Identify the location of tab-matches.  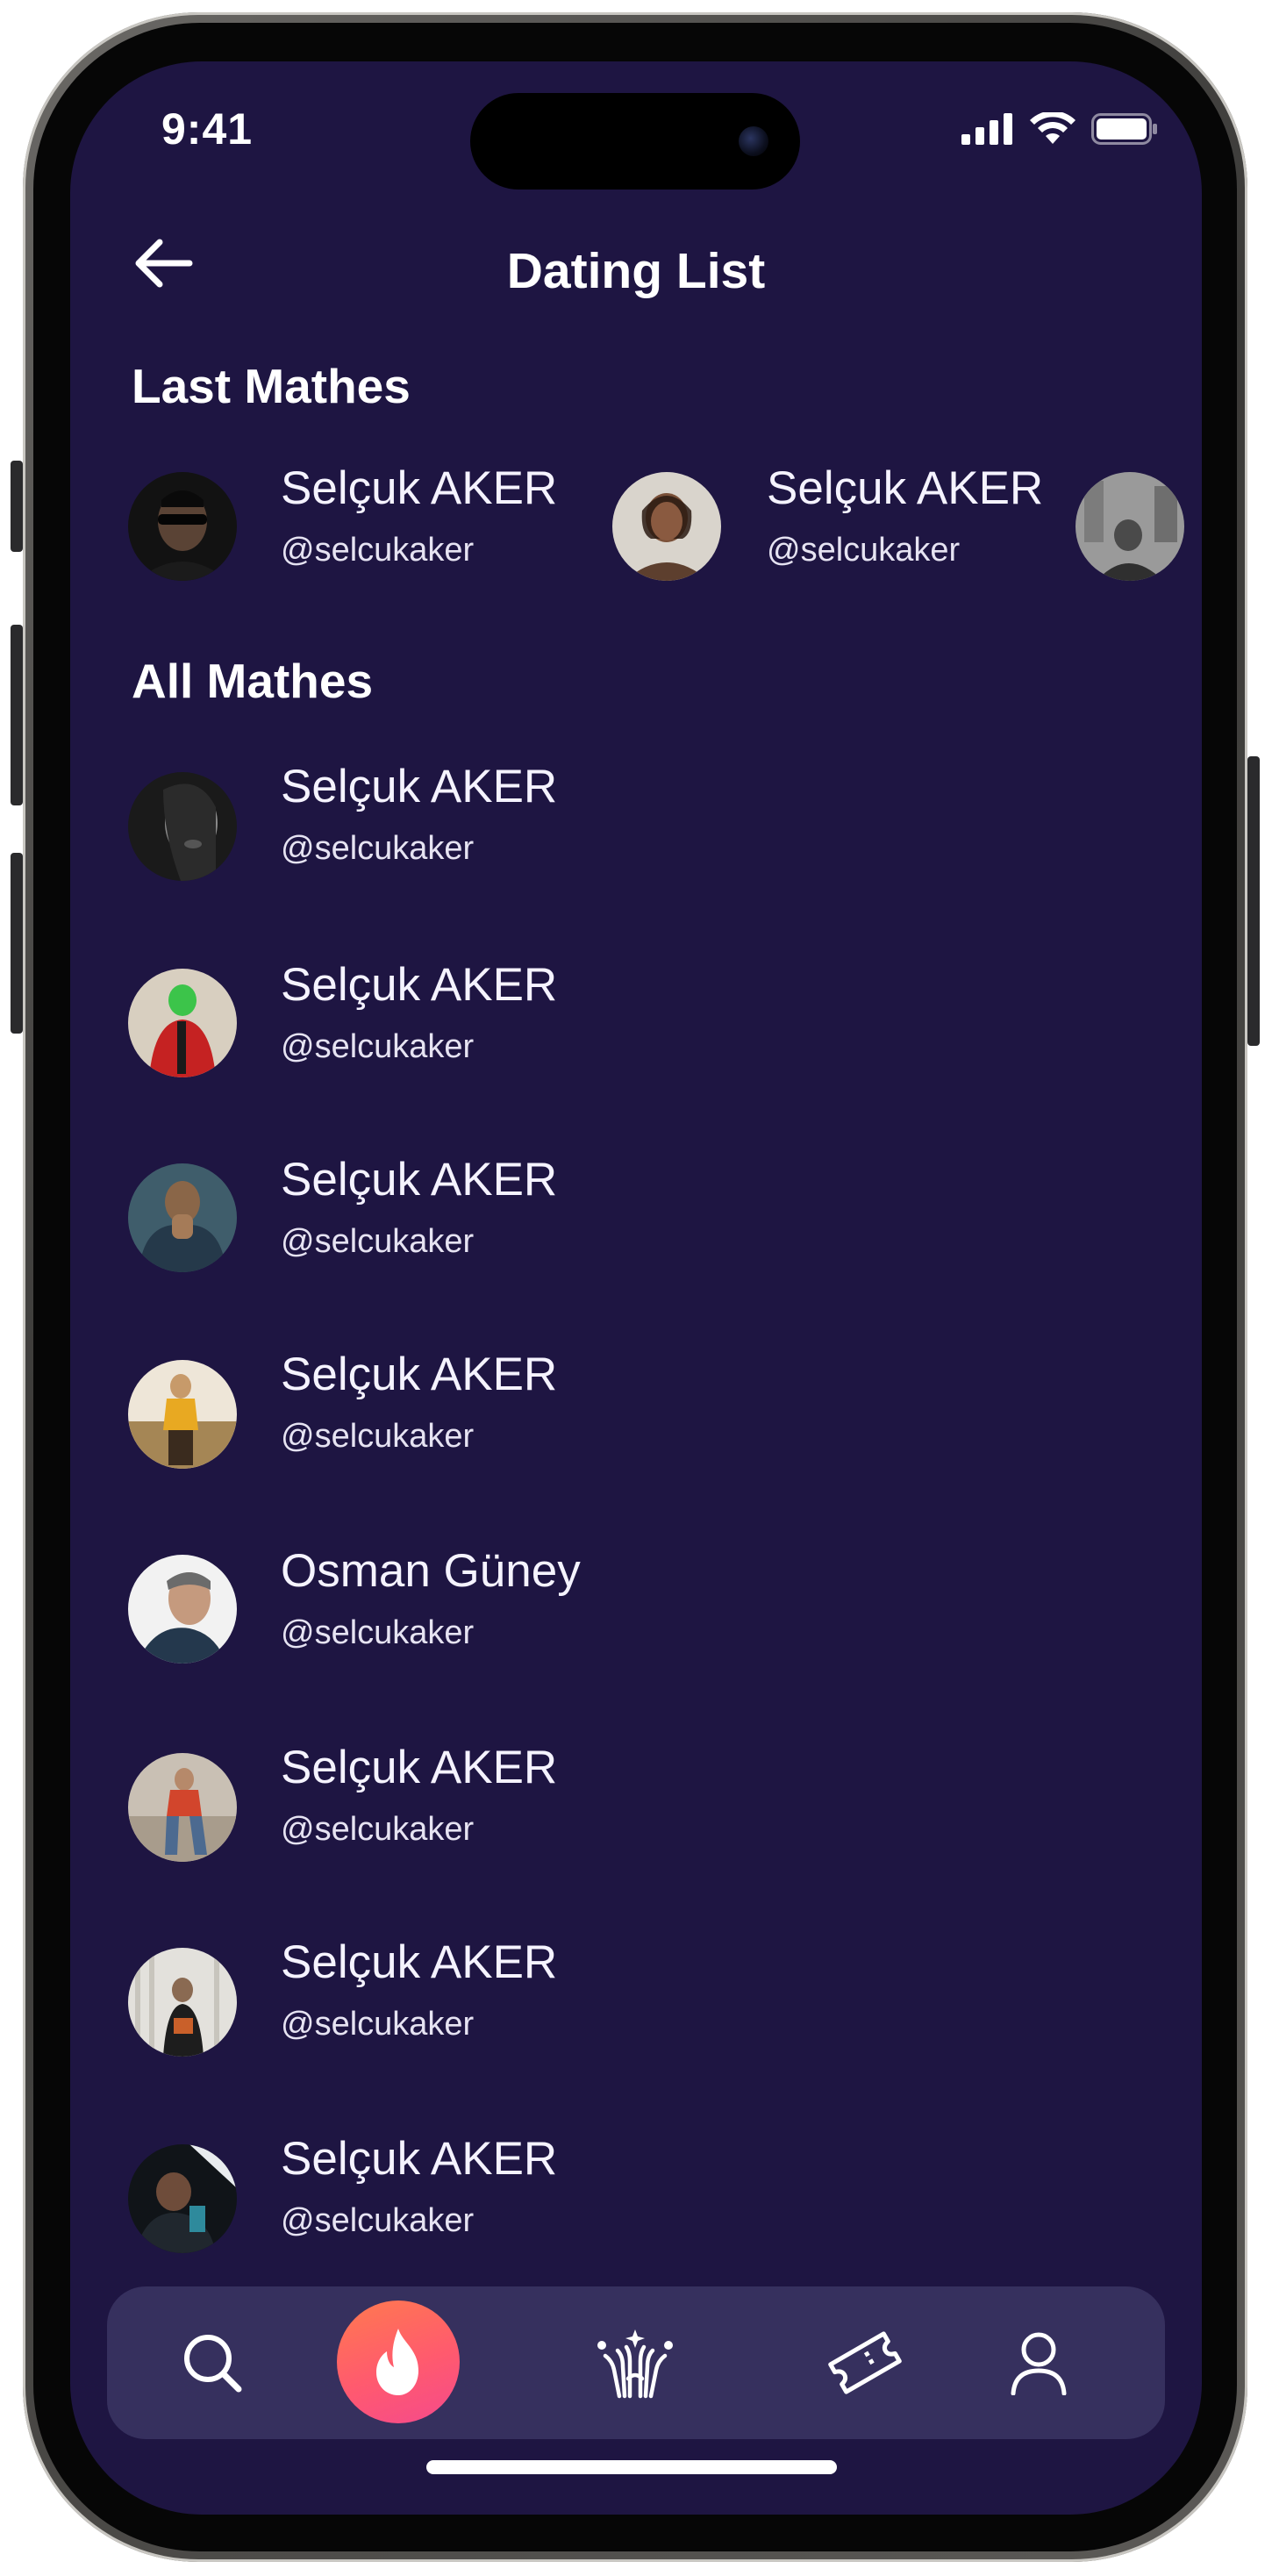
(398, 2362).